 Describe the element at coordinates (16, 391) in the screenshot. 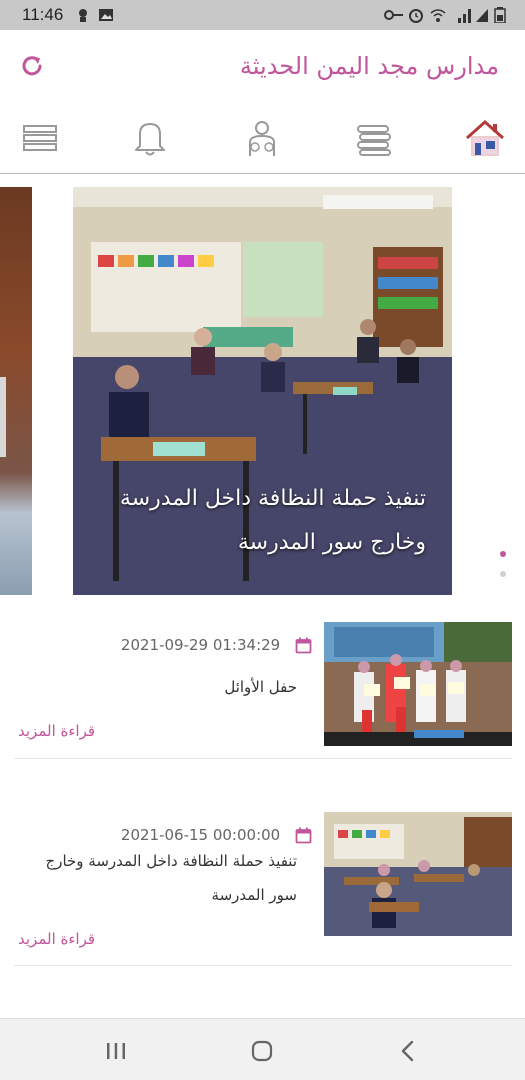

I see `previous-slide-image` at that location.